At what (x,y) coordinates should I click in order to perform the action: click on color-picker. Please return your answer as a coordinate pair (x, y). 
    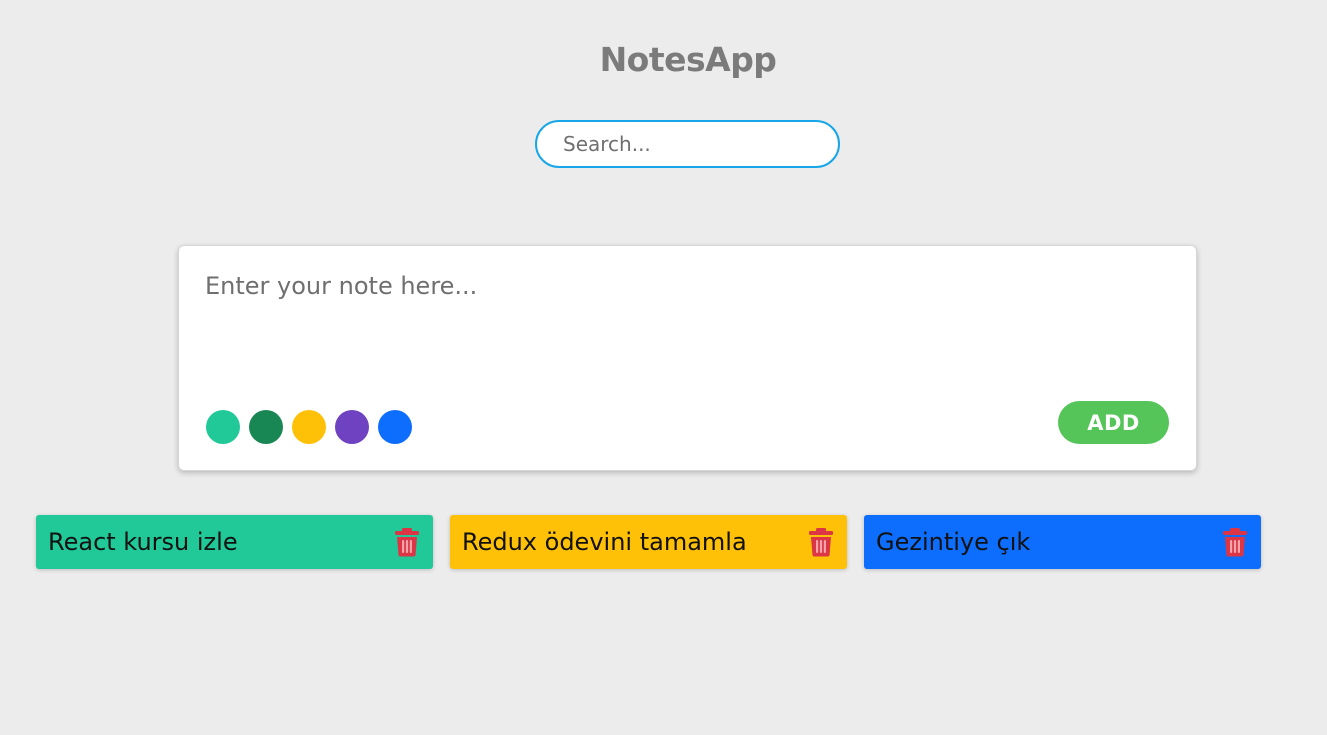
    Looking at the image, I should click on (309, 427).